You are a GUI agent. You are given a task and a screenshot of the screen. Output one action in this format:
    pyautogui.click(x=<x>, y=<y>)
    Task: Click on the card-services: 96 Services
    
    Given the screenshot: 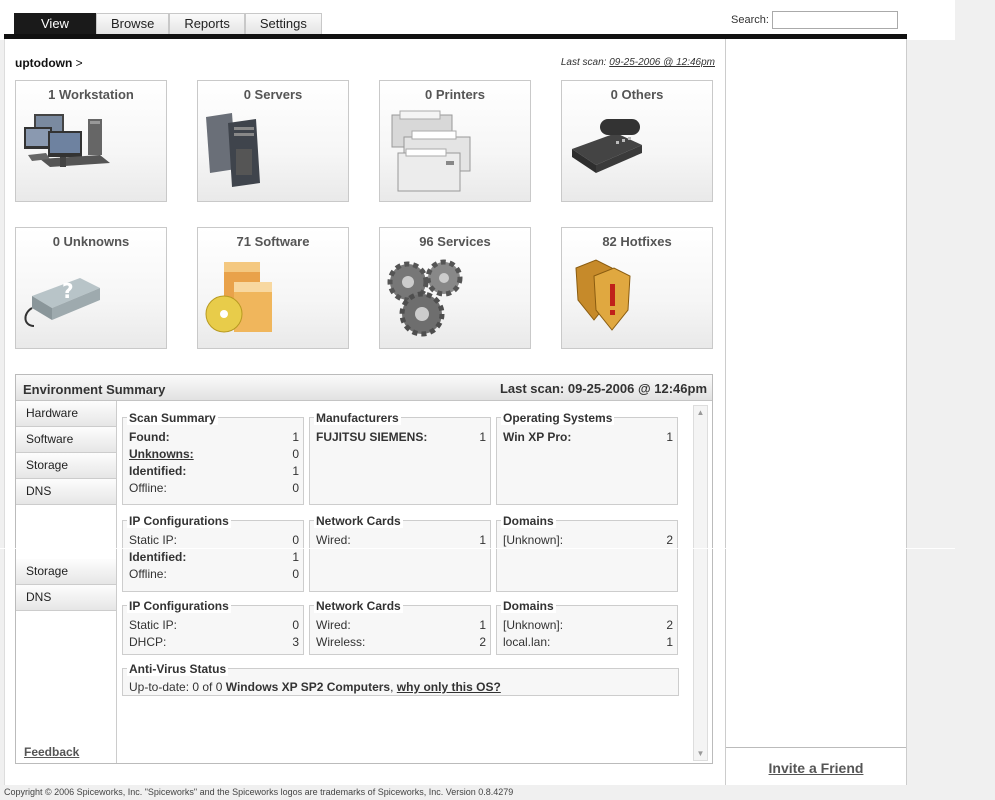 What is the action you would take?
    pyautogui.click(x=455, y=288)
    